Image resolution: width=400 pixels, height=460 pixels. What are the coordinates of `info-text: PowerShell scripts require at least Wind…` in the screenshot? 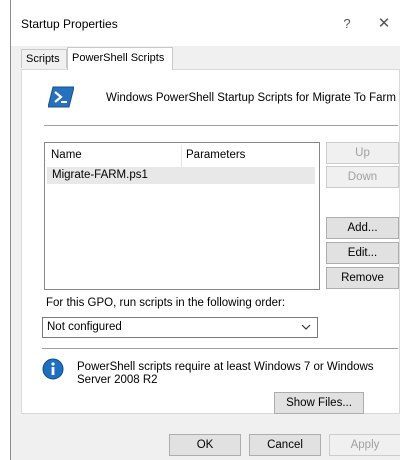 It's located at (225, 373).